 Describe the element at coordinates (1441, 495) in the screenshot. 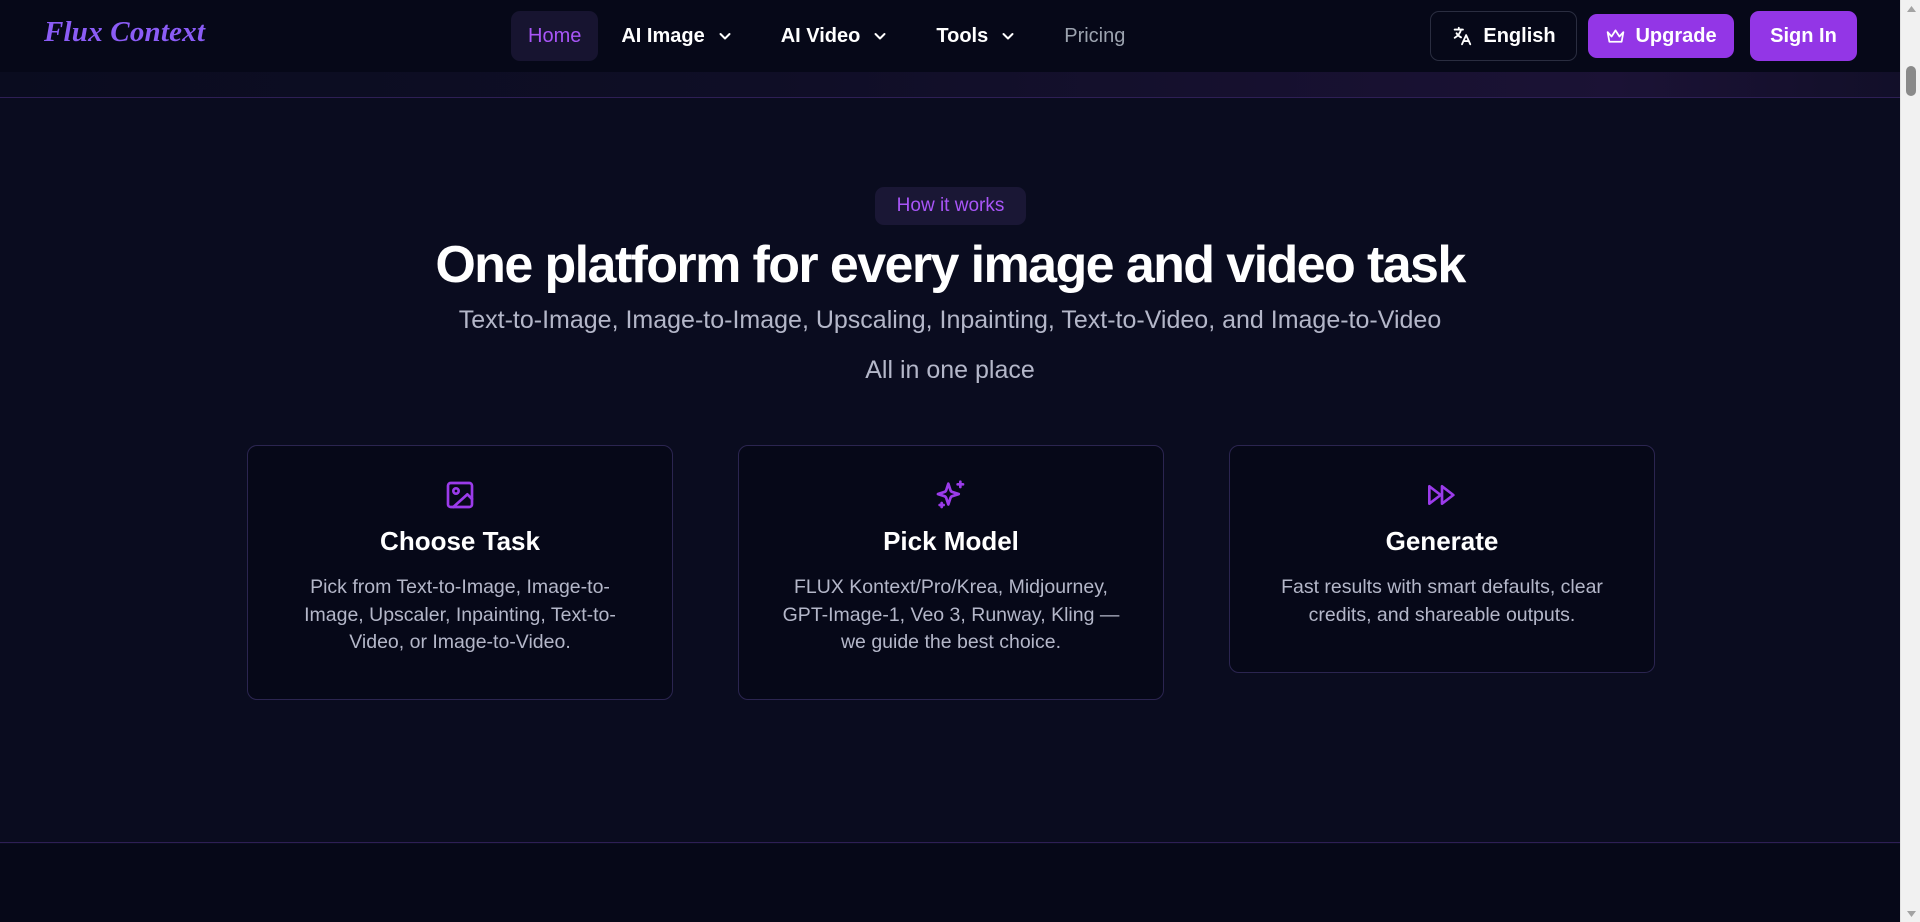

I see `fast-forward-icon` at that location.